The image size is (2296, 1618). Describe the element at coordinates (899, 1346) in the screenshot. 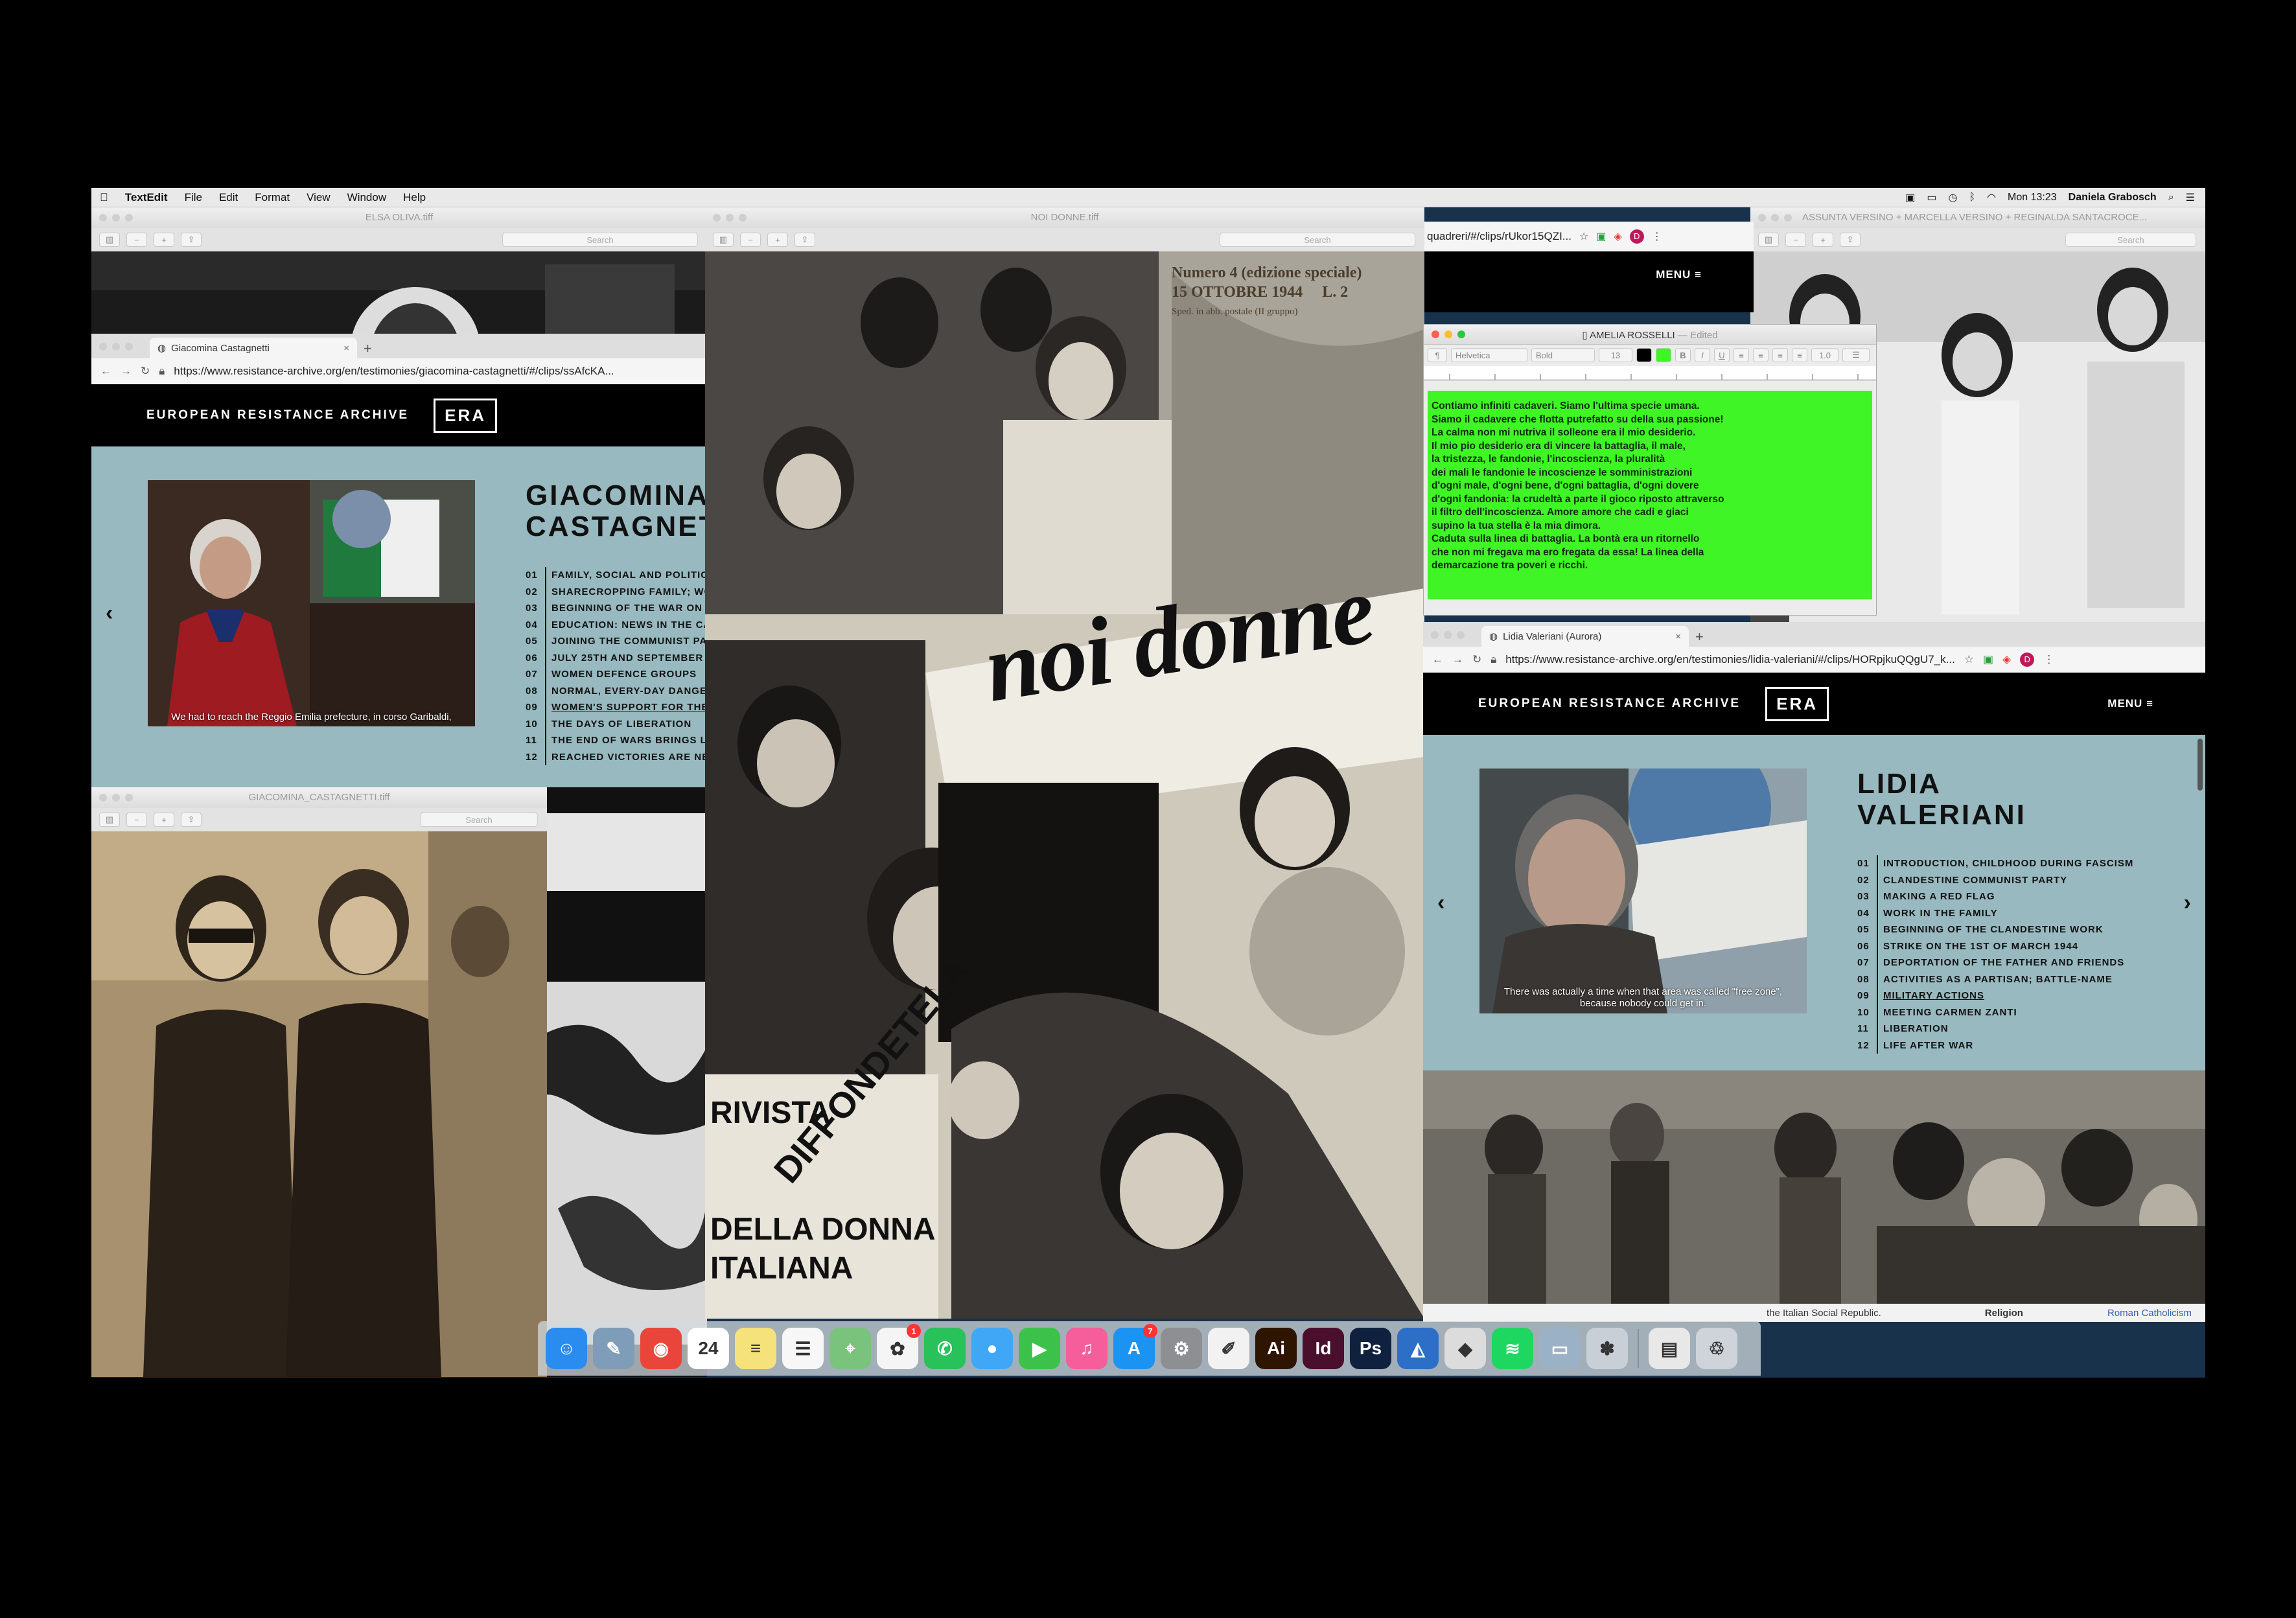

I see `photos-icon: ✿ 1` at that location.